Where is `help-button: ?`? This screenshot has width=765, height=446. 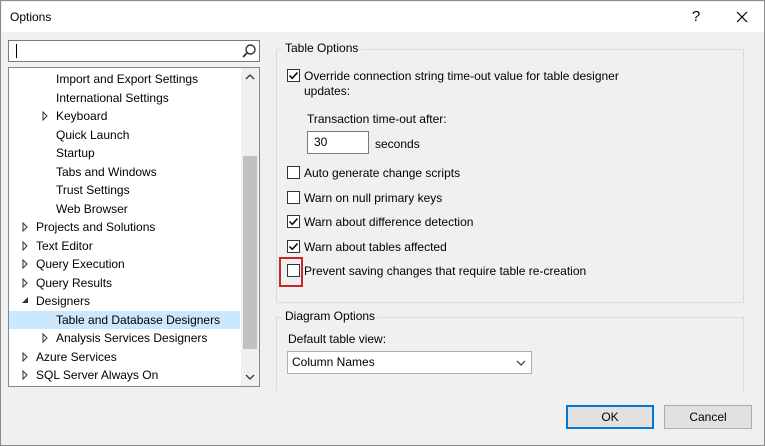 help-button: ? is located at coordinates (696, 17).